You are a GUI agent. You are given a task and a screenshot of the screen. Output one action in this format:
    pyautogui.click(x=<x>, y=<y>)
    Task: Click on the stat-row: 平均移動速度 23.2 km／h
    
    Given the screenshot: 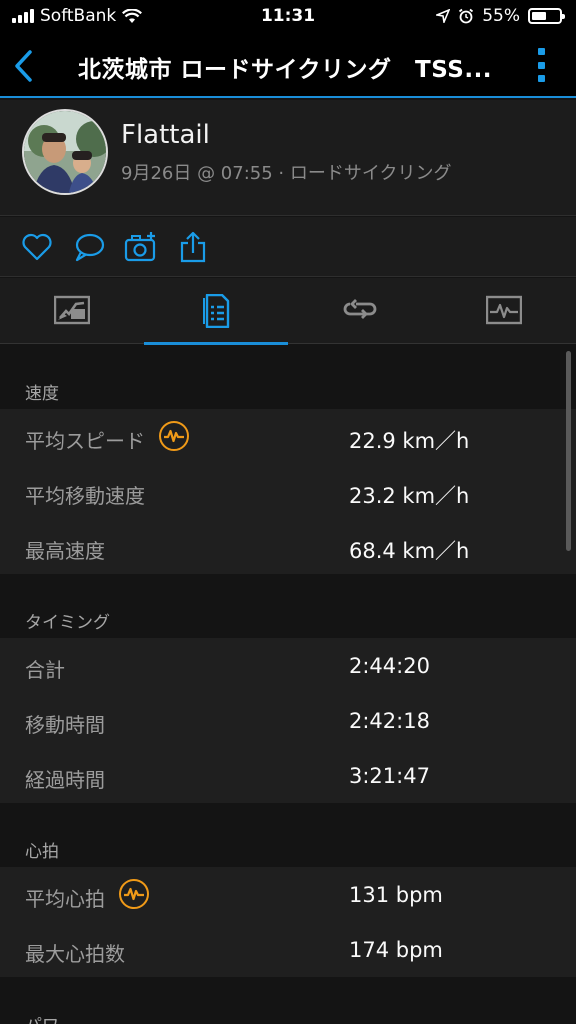 What is the action you would take?
    pyautogui.click(x=288, y=491)
    